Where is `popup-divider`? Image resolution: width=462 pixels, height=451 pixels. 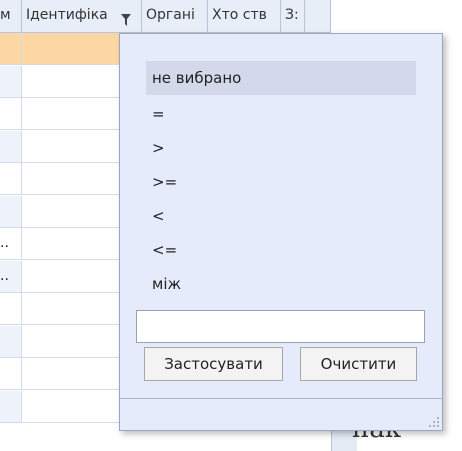 popup-divider is located at coordinates (281, 398).